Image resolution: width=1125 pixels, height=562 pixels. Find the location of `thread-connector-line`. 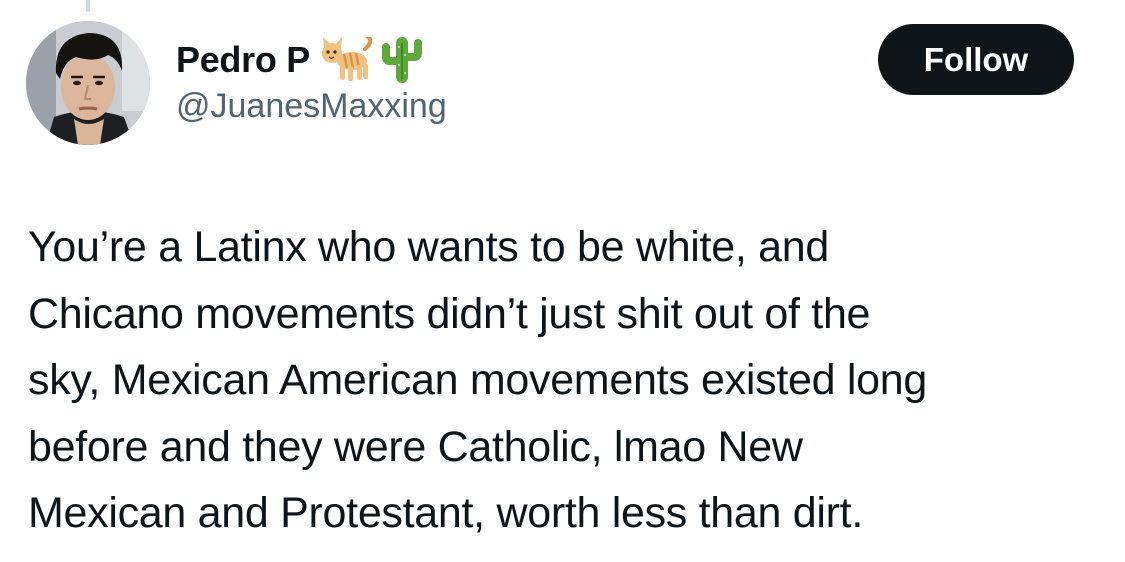

thread-connector-line is located at coordinates (88, 6).